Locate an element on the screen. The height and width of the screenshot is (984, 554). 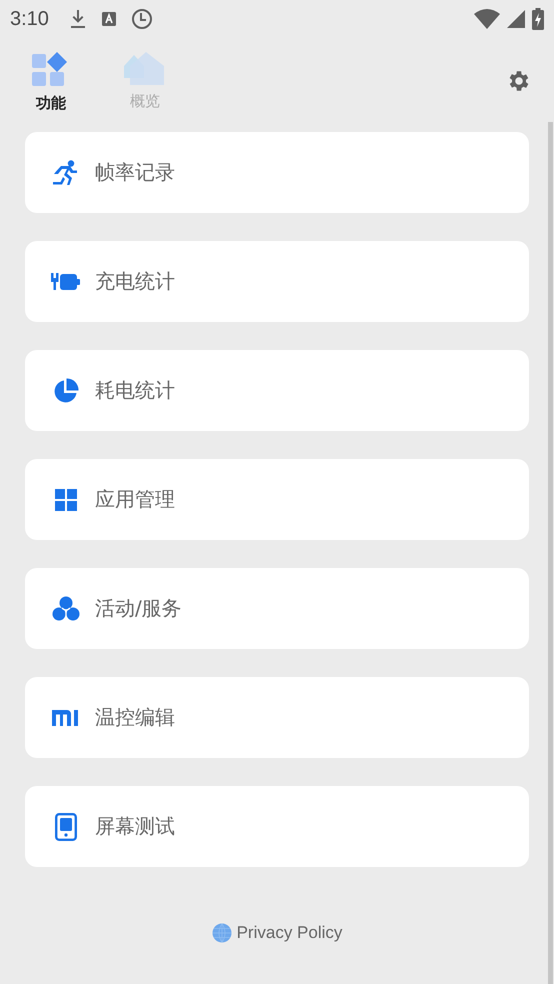
status-time: 3:10 is located at coordinates (29, 19).